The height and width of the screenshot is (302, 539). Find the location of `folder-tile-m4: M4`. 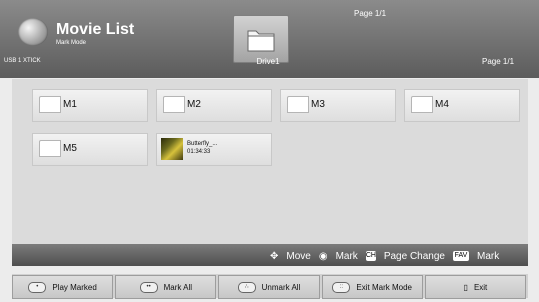

folder-tile-m4: M4 is located at coordinates (462, 105).